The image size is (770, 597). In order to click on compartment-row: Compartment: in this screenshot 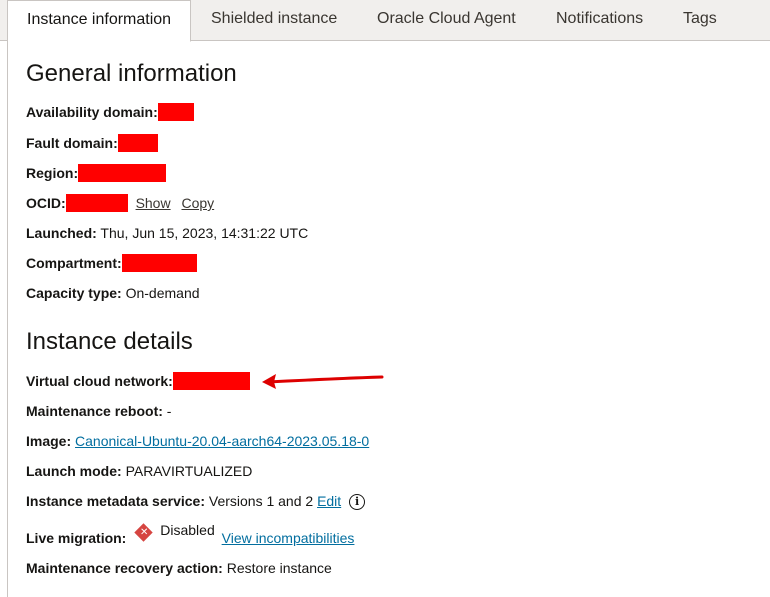, I will do `click(111, 263)`.